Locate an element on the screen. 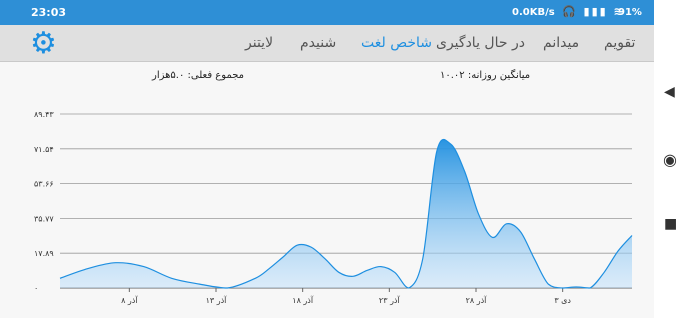 This screenshot has height=318, width=690. x-tick-label: ۳ دی is located at coordinates (562, 300).